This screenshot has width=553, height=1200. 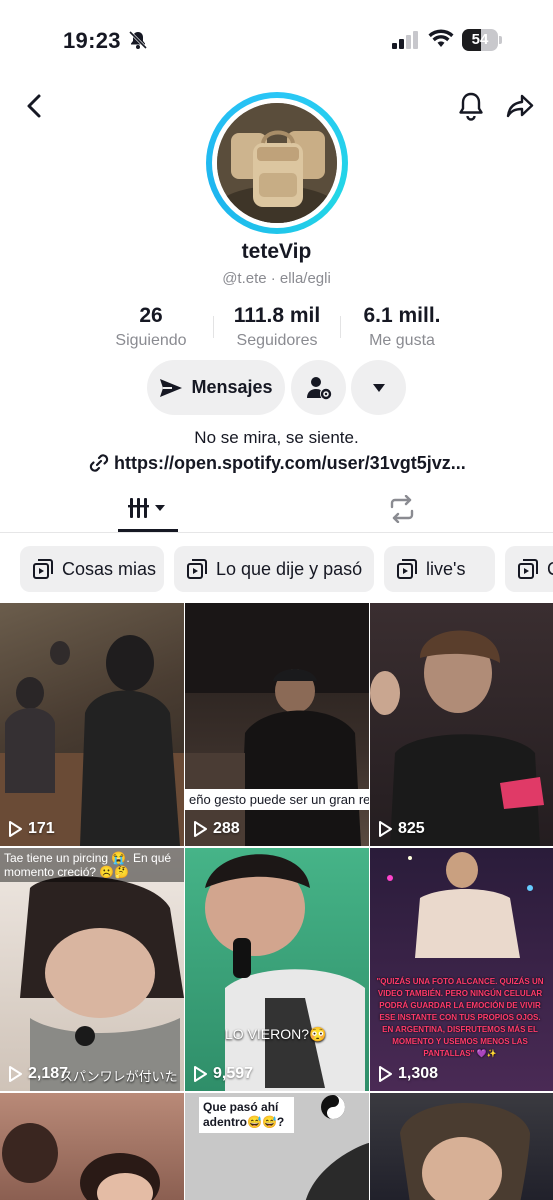 What do you see at coordinates (146, 508) in the screenshot?
I see `grid-columns-icon` at bounding box center [146, 508].